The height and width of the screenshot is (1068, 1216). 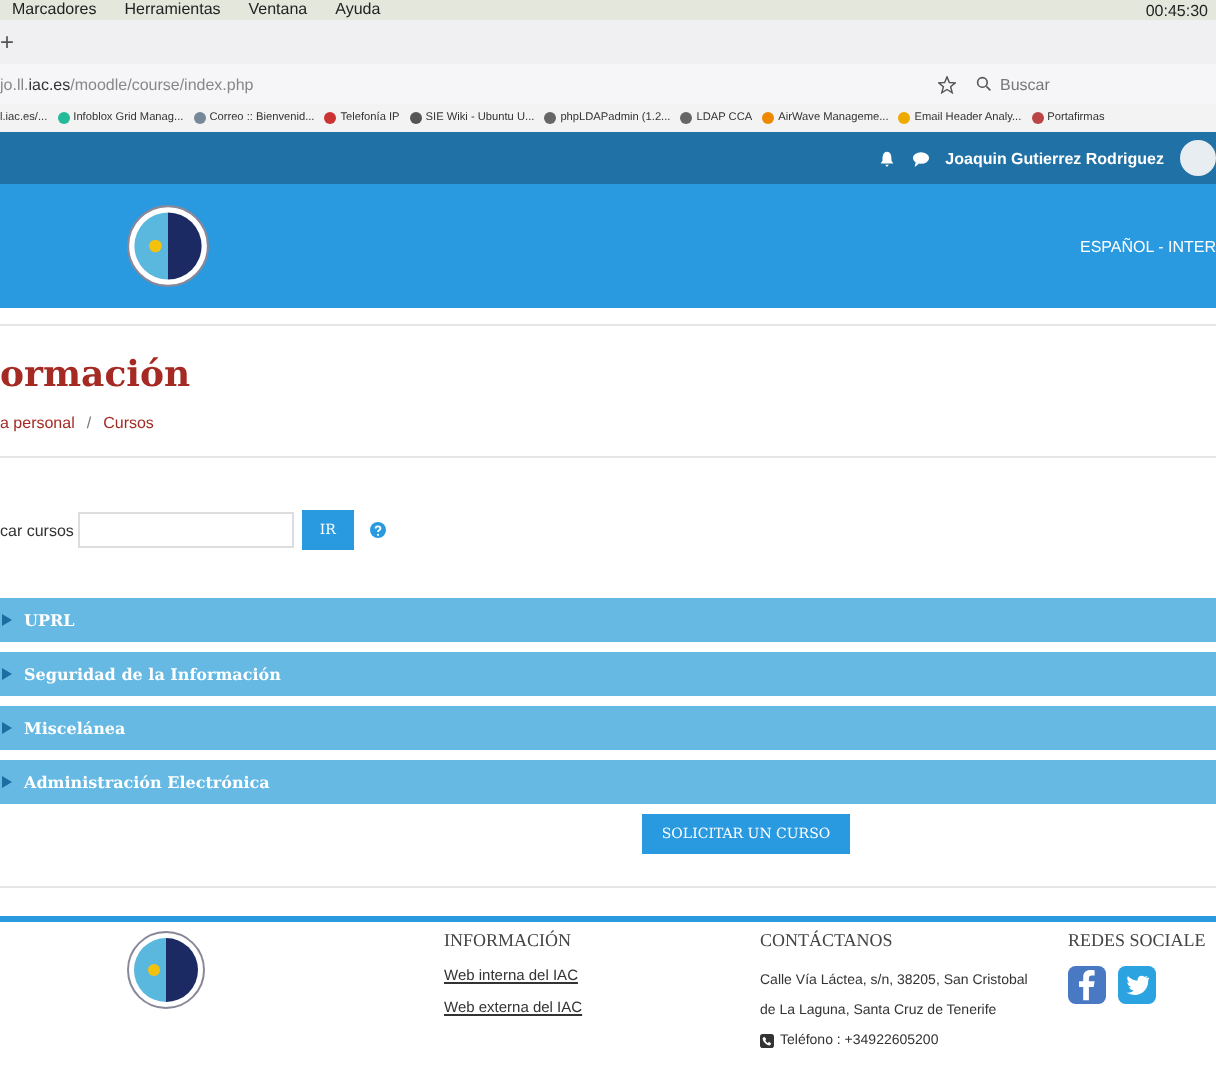 I want to click on menu-item: Herramientas, so click(x=172, y=10).